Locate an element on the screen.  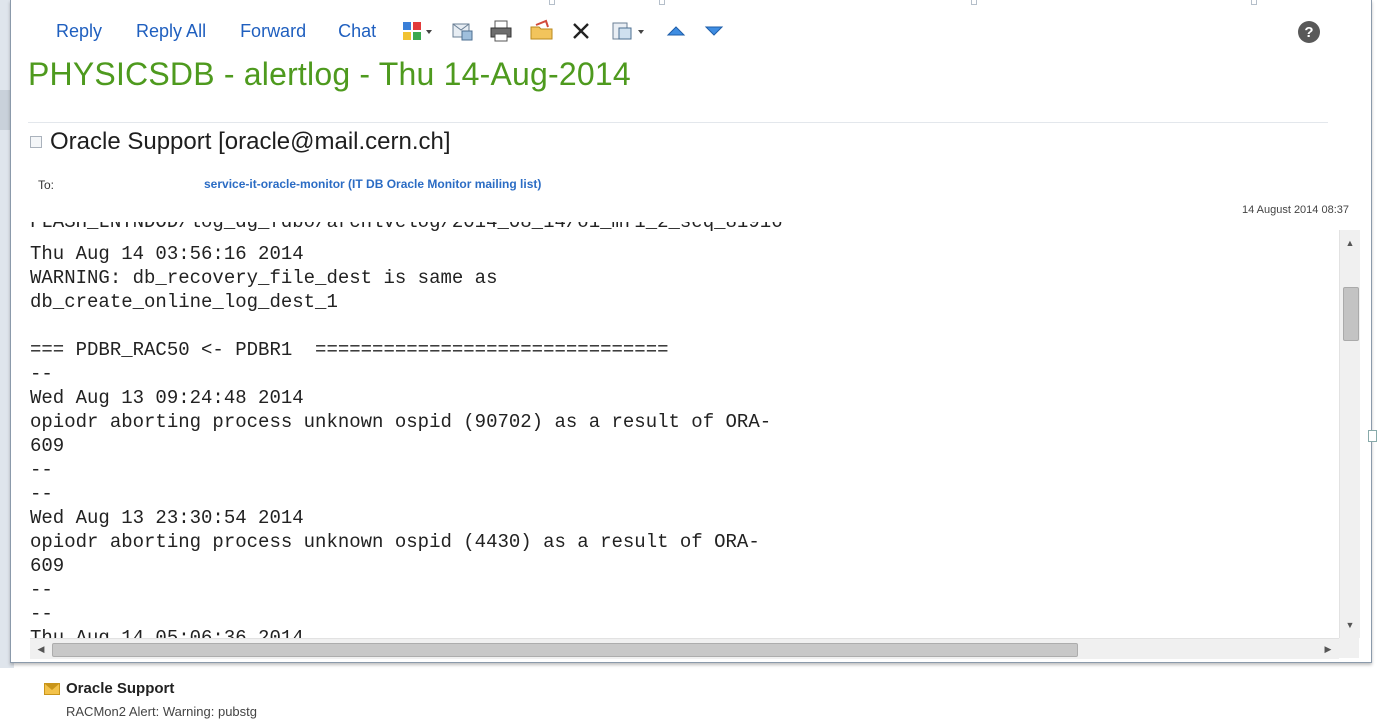
move-icon is located at coordinates (462, 31).